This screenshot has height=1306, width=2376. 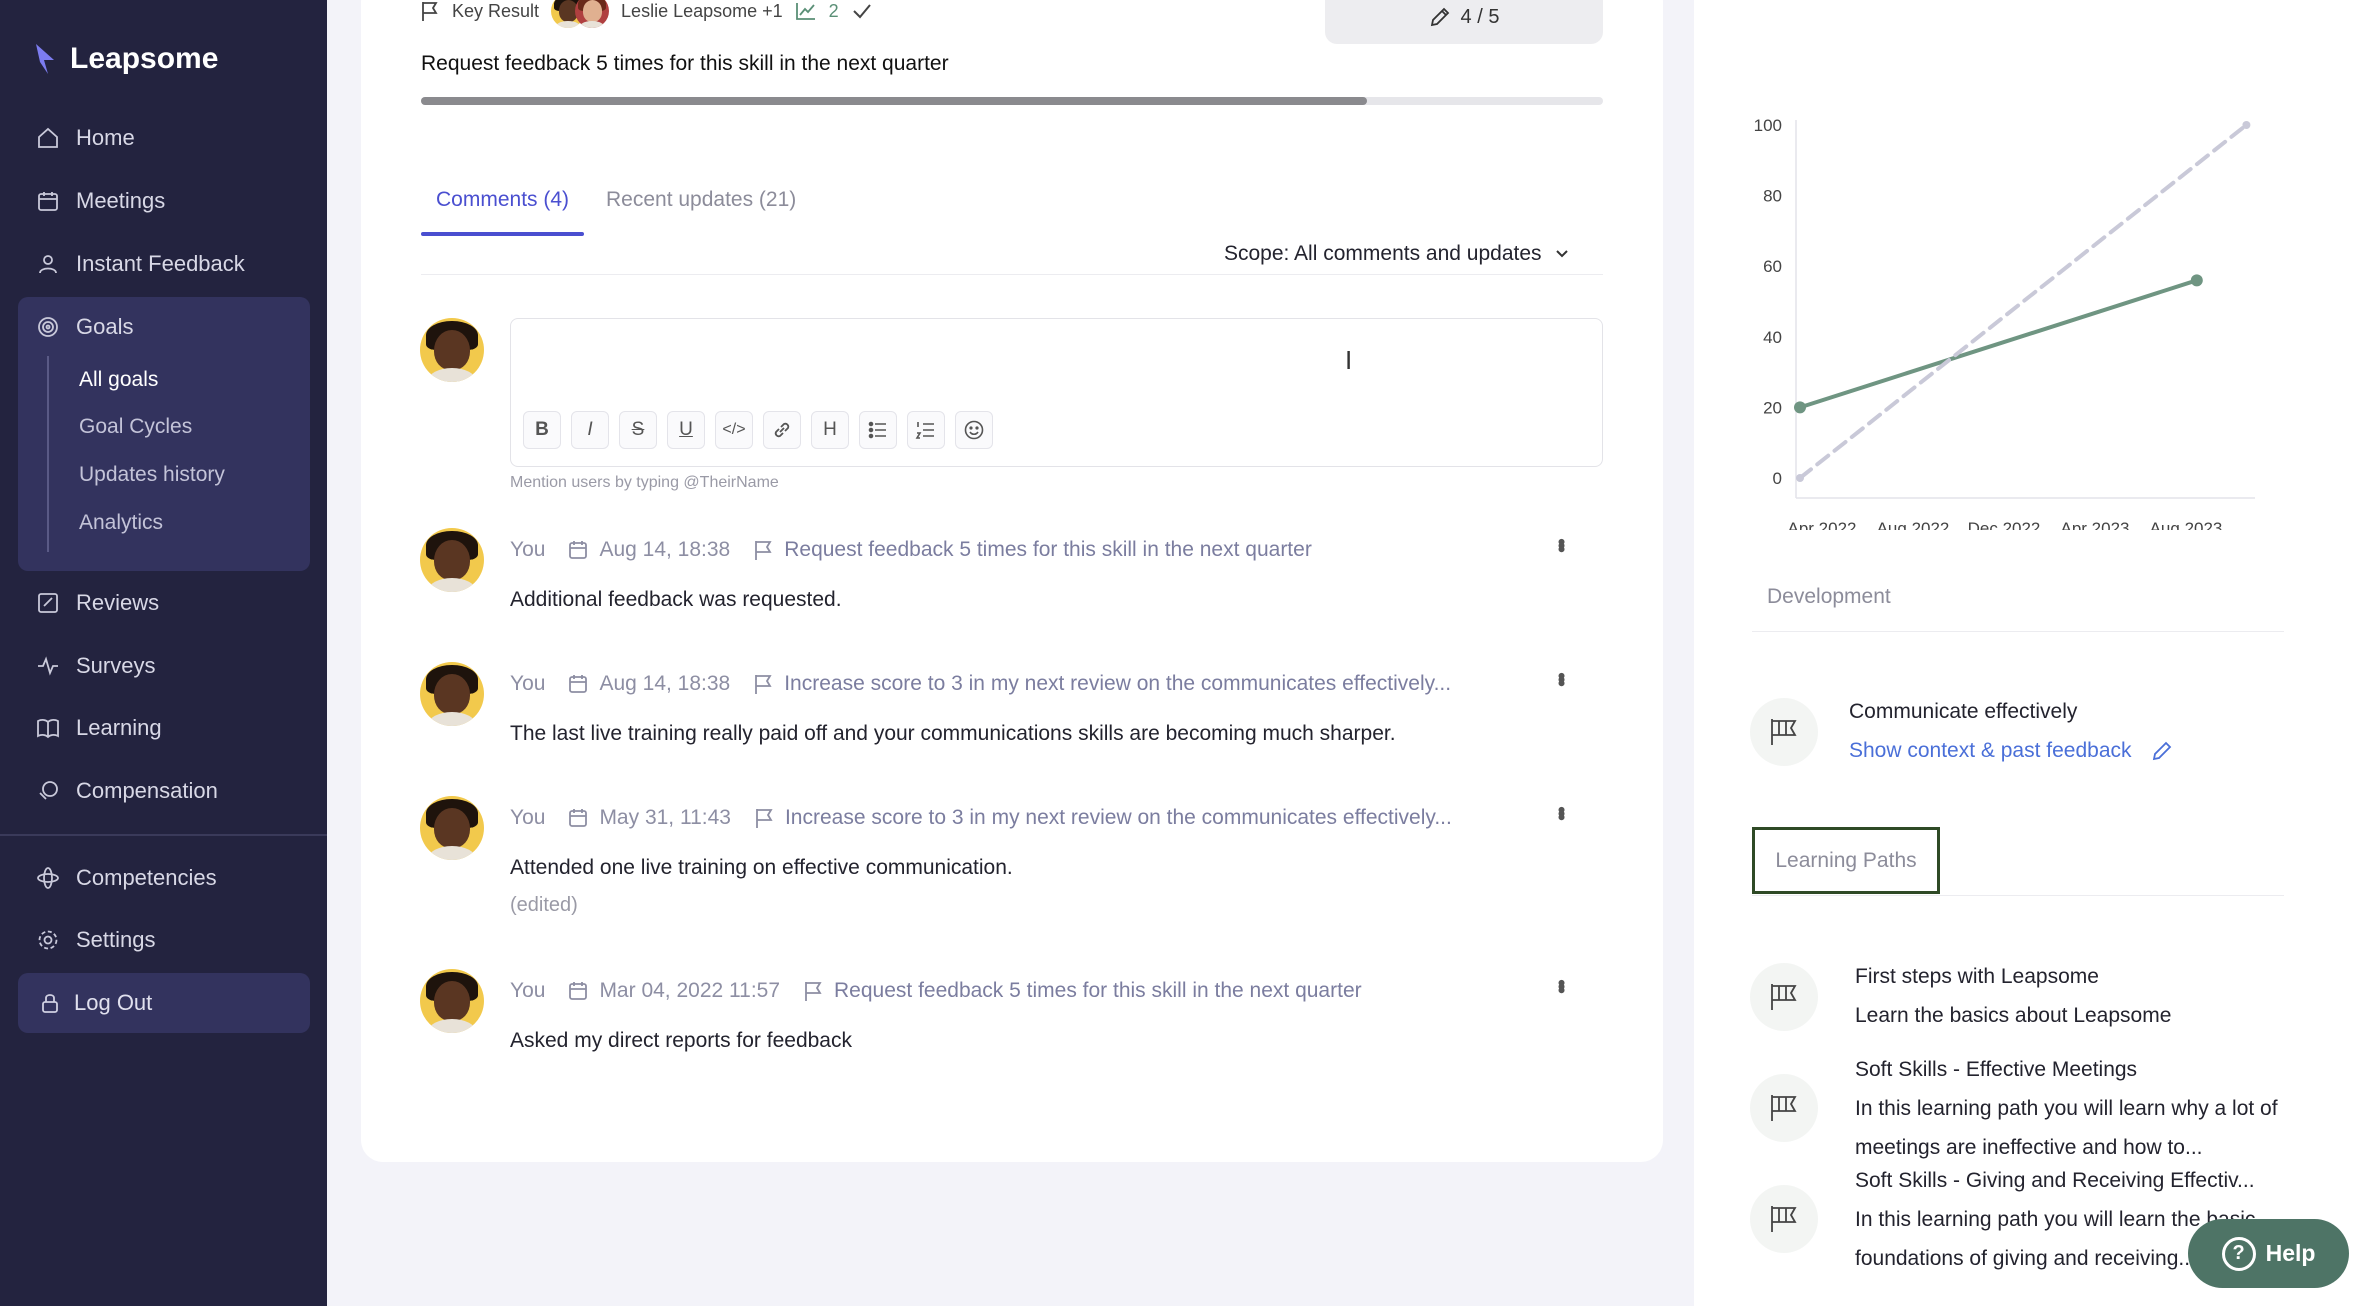 I want to click on tab-recent-updates: Recent updates (21), so click(x=701, y=200).